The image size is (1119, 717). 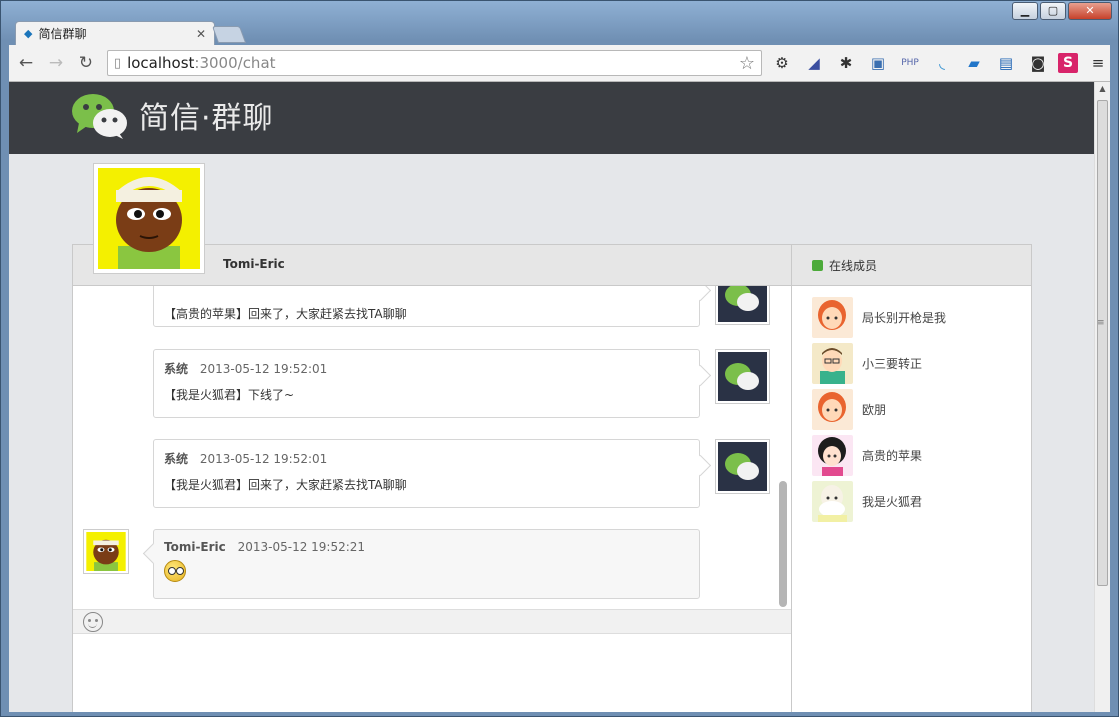 I want to click on princess-avatar-icon, so click(x=832, y=456).